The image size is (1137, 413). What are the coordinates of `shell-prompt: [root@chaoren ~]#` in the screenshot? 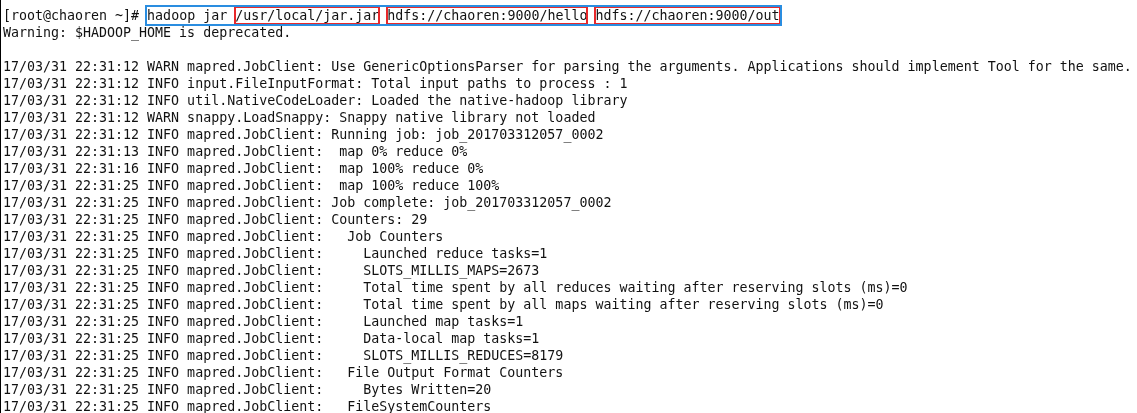 It's located at (71, 15).